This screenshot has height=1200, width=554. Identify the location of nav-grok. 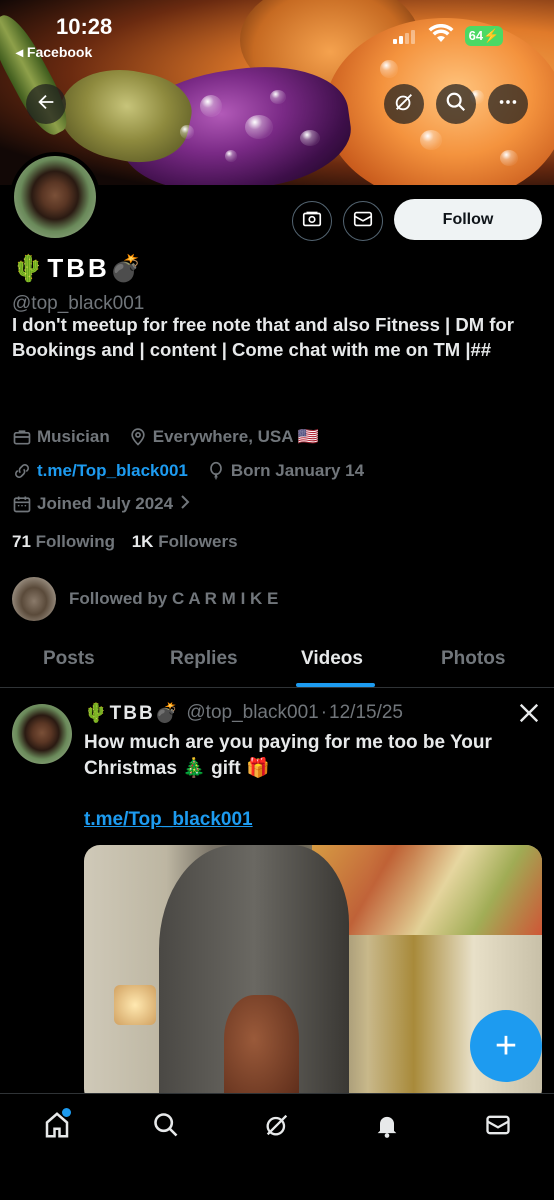
(277, 1127).